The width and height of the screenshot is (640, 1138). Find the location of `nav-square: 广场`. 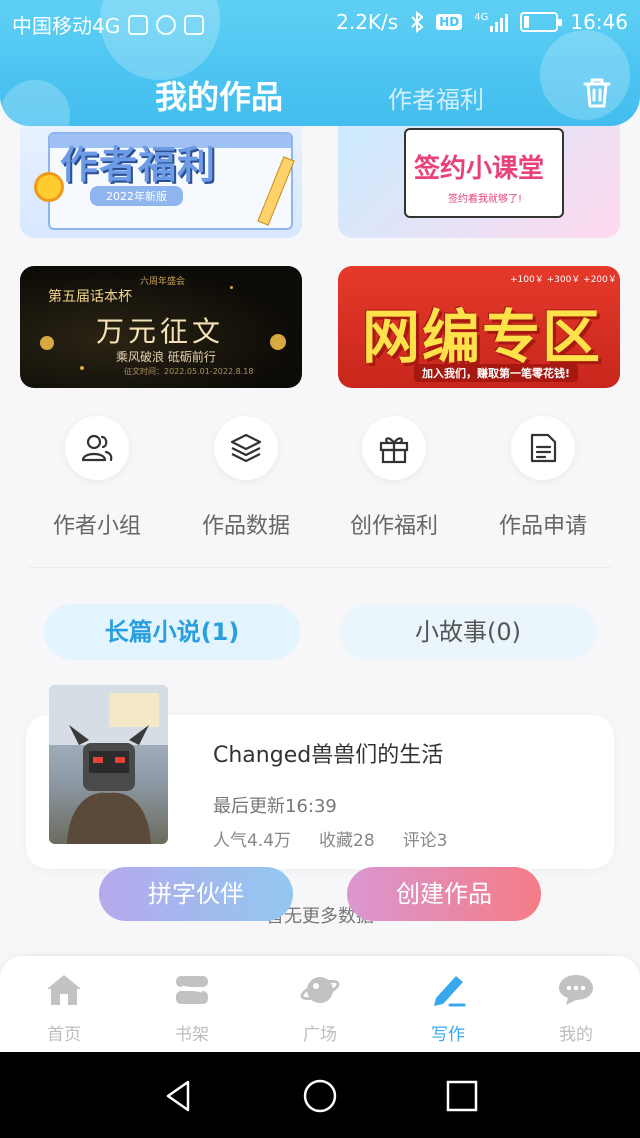

nav-square: 广场 is located at coordinates (320, 1008).